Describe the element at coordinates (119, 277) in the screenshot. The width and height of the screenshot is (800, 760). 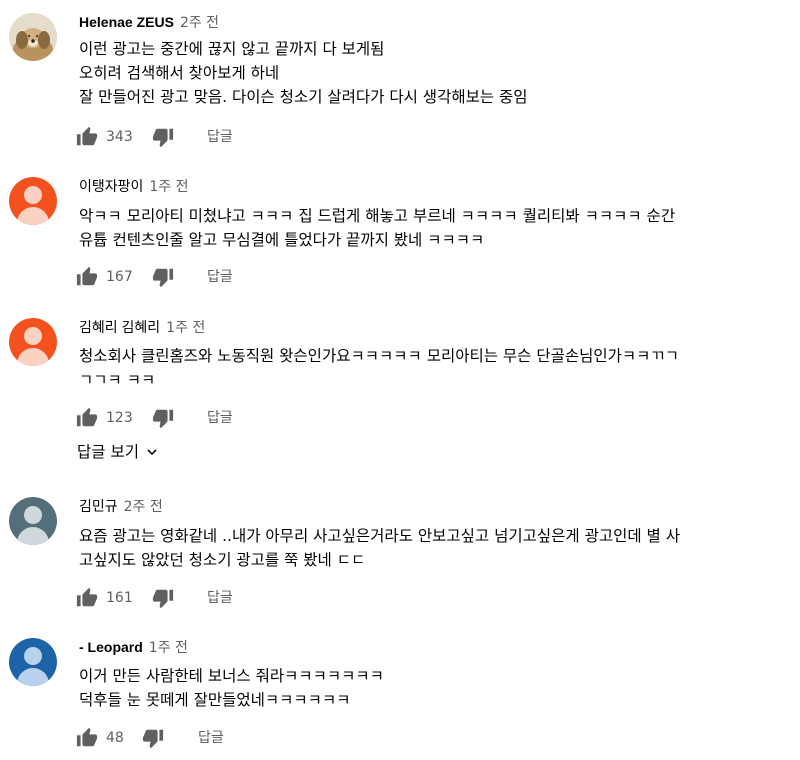
I see `like-count: 167` at that location.